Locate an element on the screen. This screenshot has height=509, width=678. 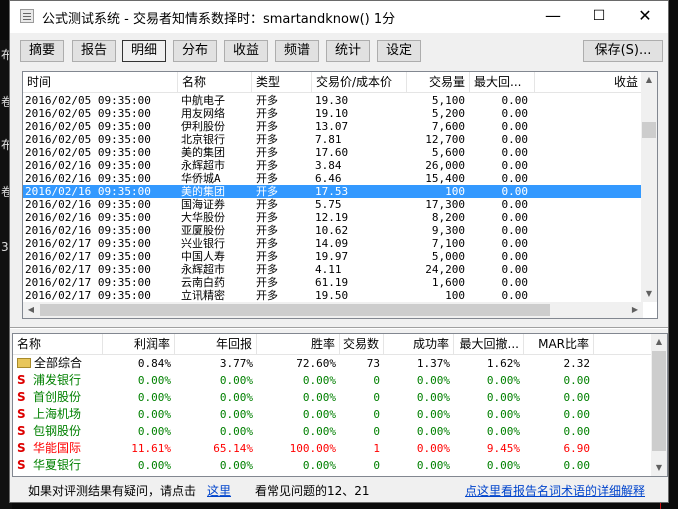
table-cell: 华侨城A is located at coordinates (201, 178).